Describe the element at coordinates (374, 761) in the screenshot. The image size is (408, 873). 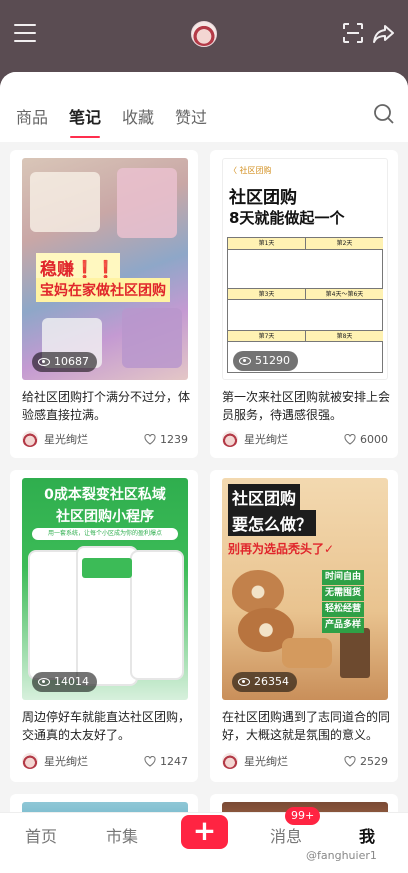
I see `like-count: 2529` at that location.